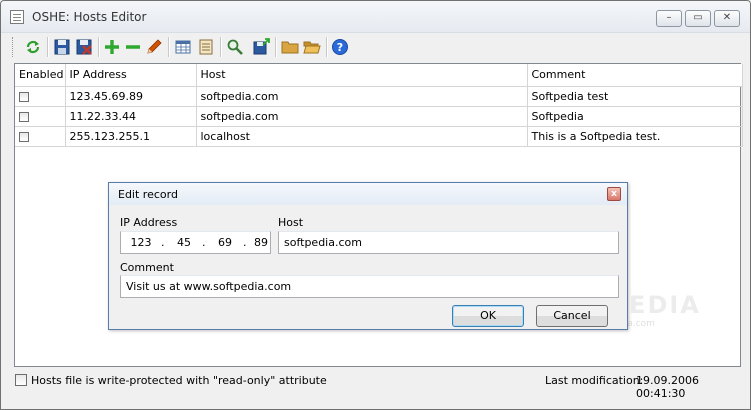  I want to click on edit-pencil-icon, so click(154, 46).